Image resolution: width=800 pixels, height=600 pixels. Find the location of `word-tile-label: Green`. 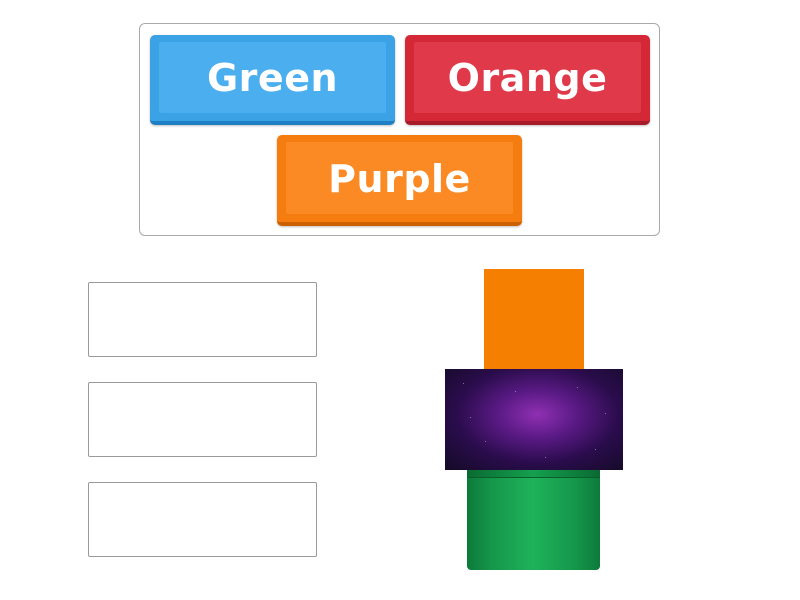

word-tile-label: Green is located at coordinates (272, 78).